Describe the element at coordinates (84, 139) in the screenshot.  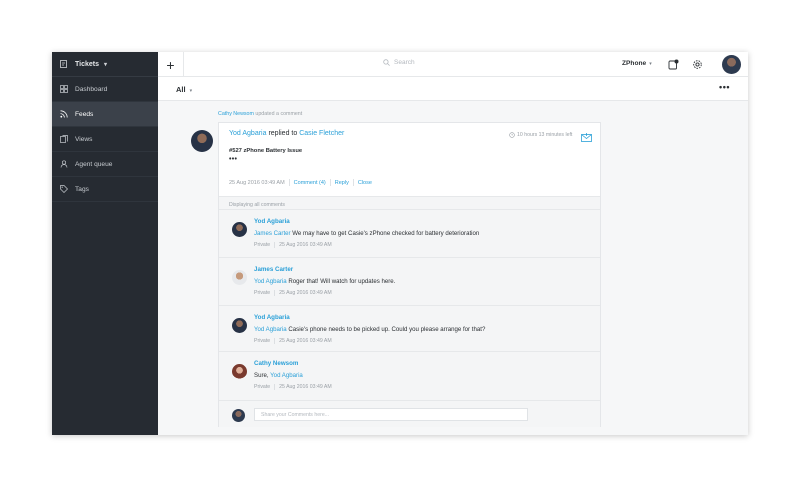
I see `sidebar-item-label: Views` at that location.